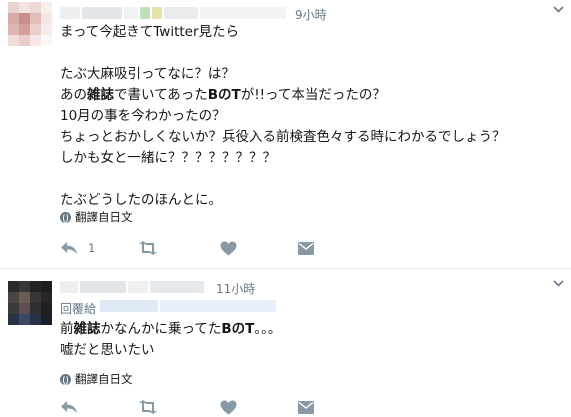  Describe the element at coordinates (107, 350) in the screenshot. I see `tweet-line: 嘘だと思いたい` at that location.